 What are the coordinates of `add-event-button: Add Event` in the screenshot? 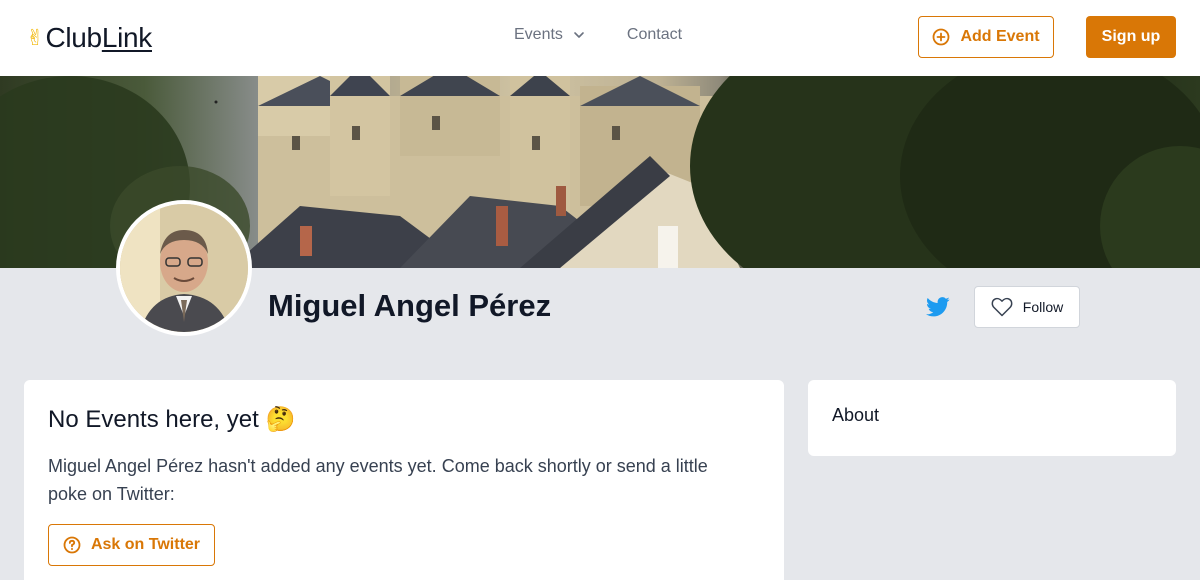 It's located at (986, 37).